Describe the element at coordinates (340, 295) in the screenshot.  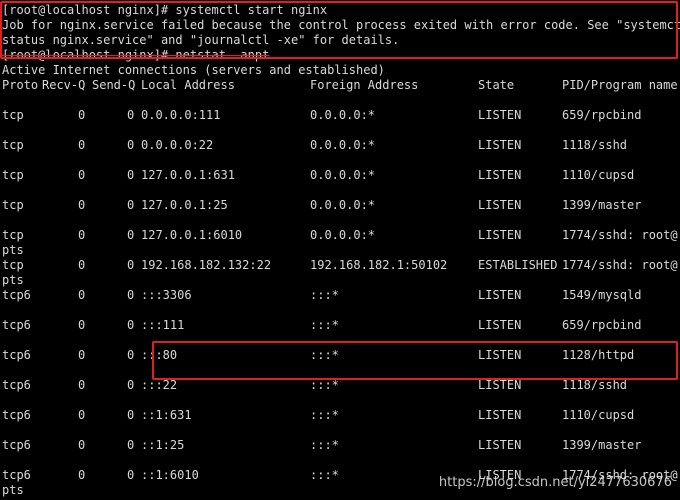
I see `table-row: tcp6 0 0 :::3306 :::* LISTEN 1549/mysqld` at that location.